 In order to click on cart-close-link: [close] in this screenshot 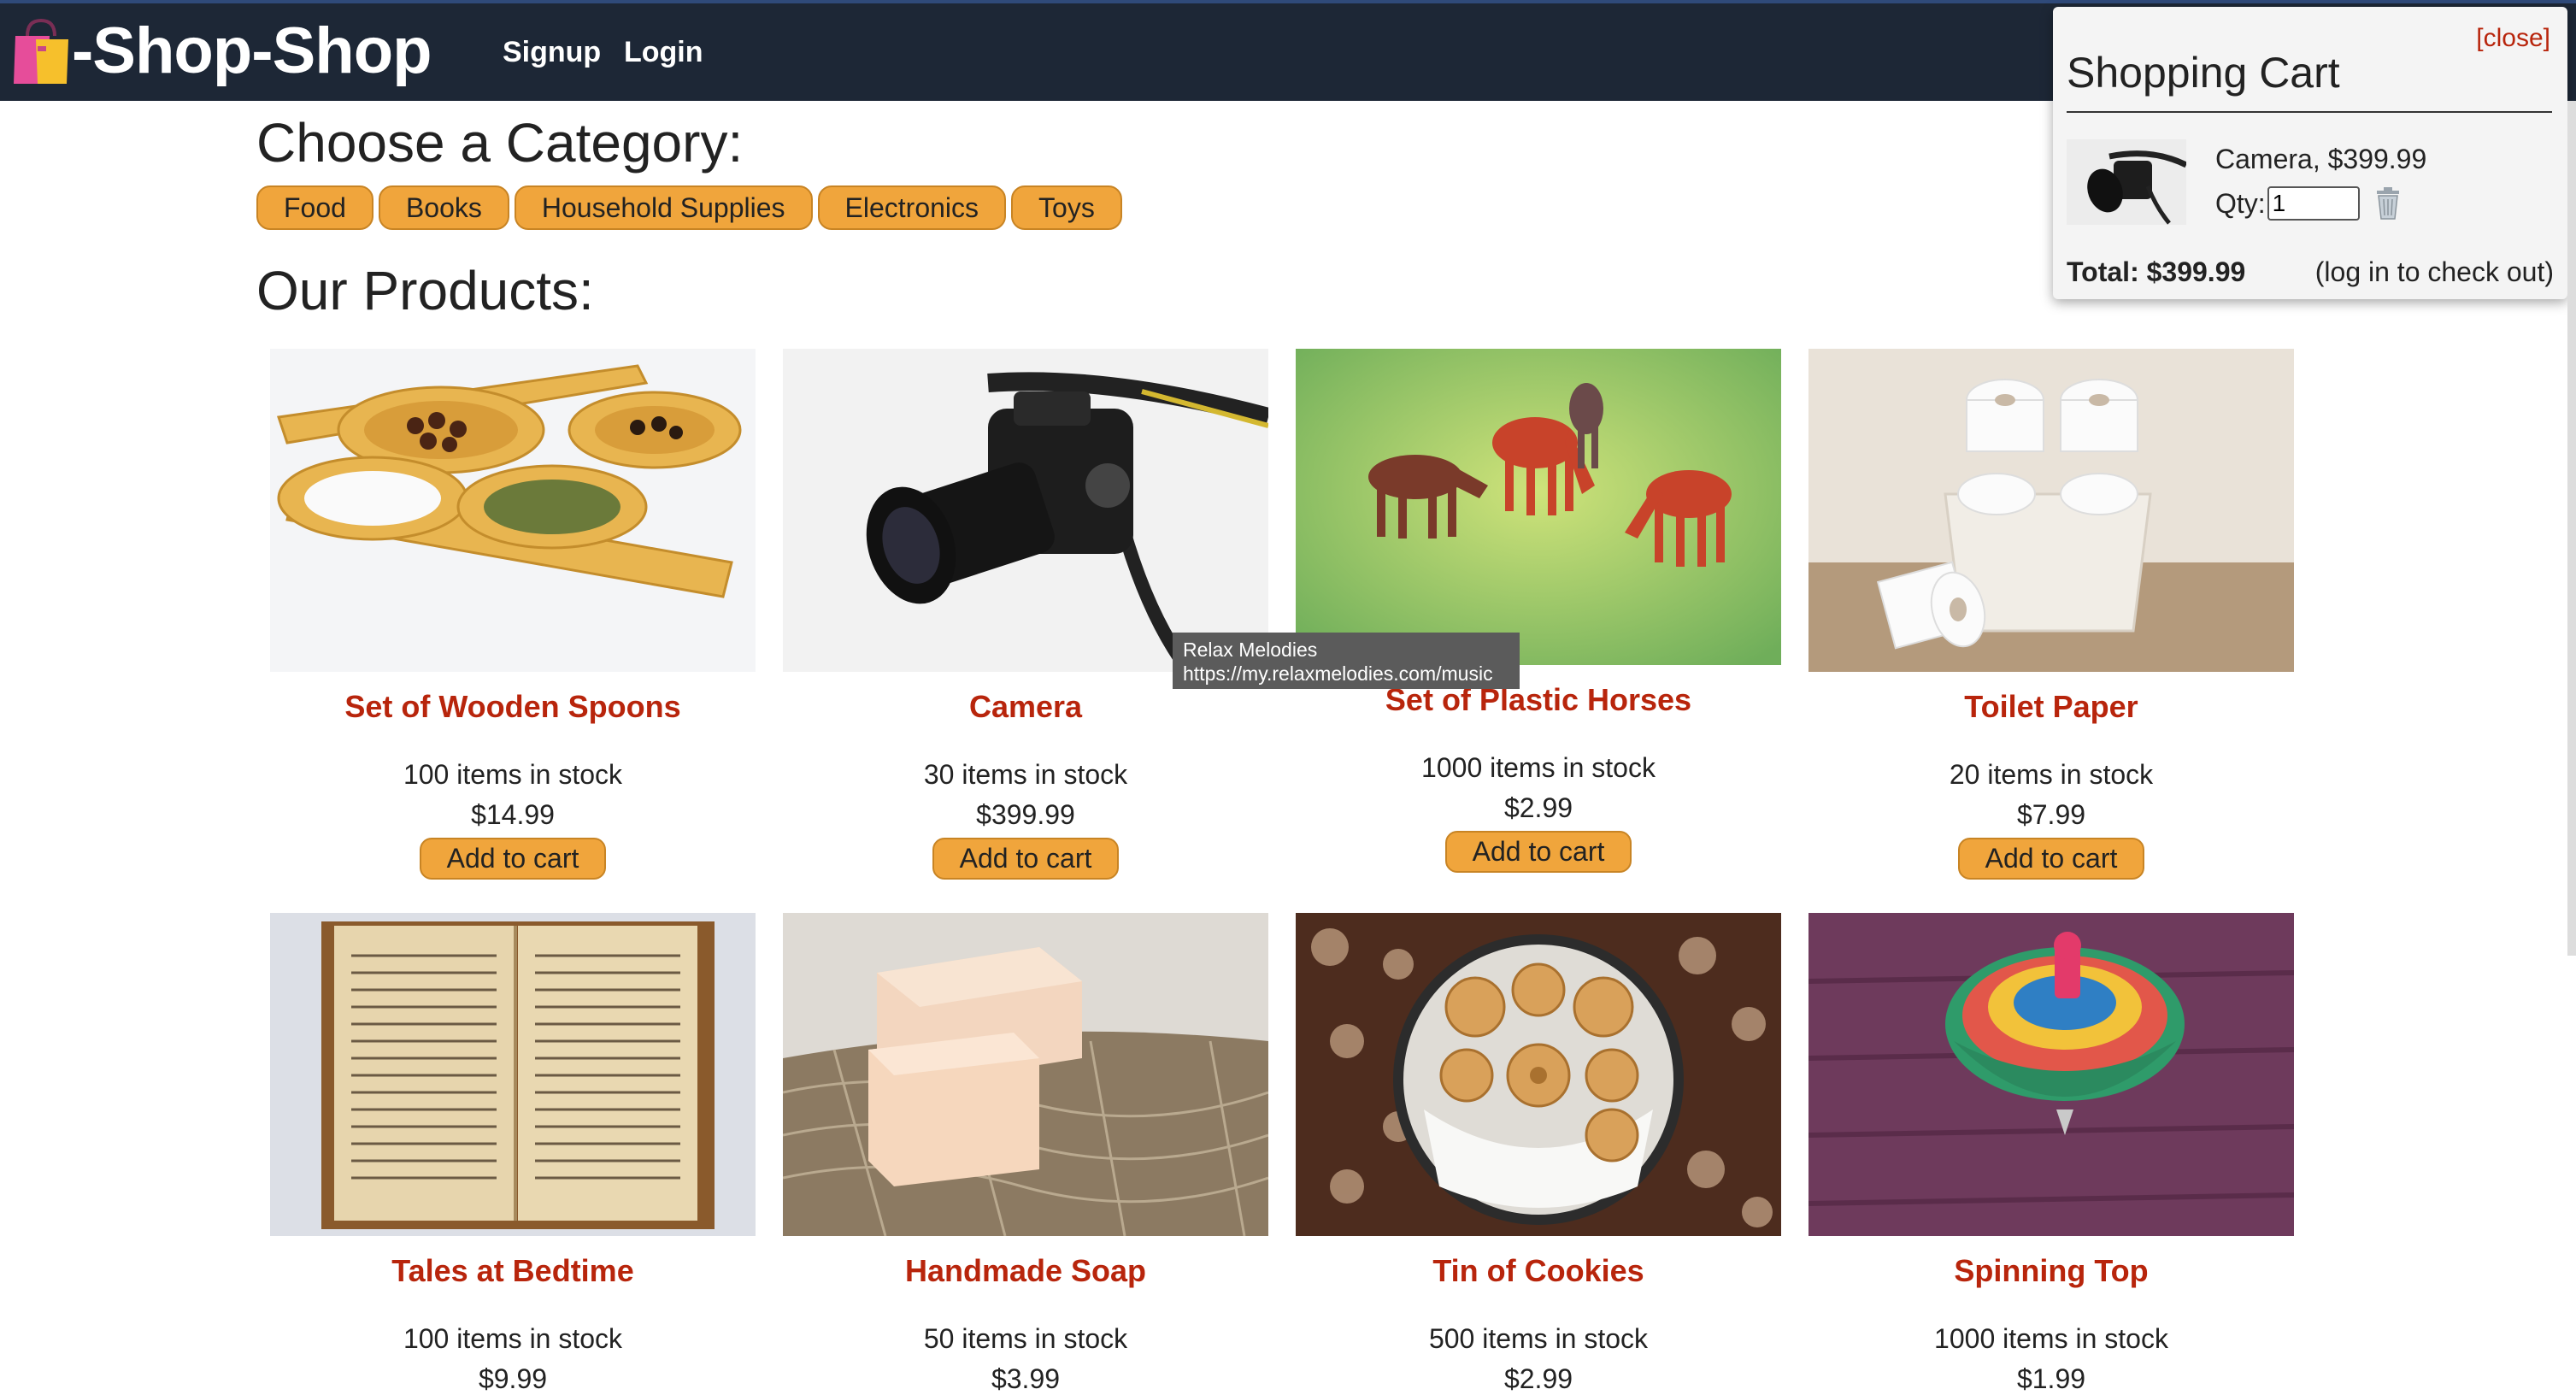, I will do `click(2513, 38)`.